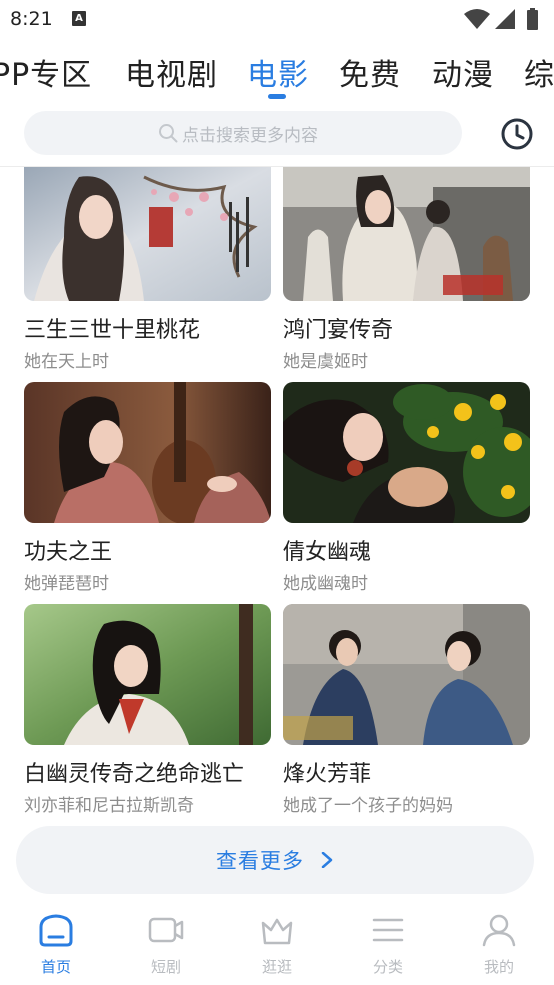  Describe the element at coordinates (325, 584) in the screenshot. I see `card-subtitle: 她成幽魂时` at that location.